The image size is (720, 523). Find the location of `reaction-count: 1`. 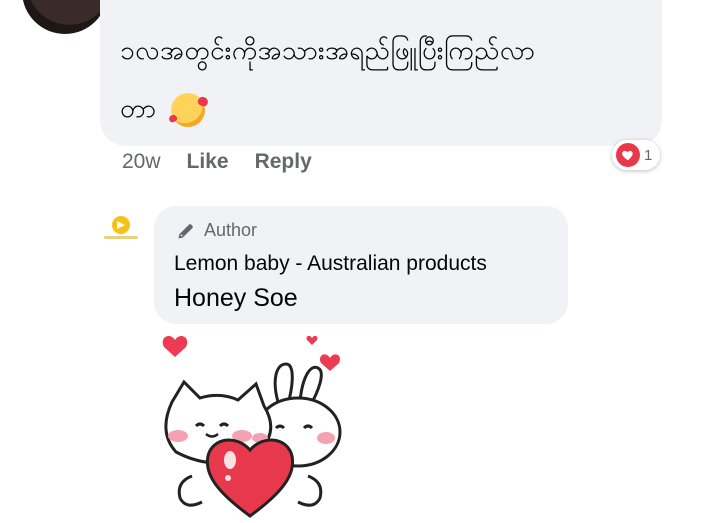

reaction-count: 1 is located at coordinates (648, 155).